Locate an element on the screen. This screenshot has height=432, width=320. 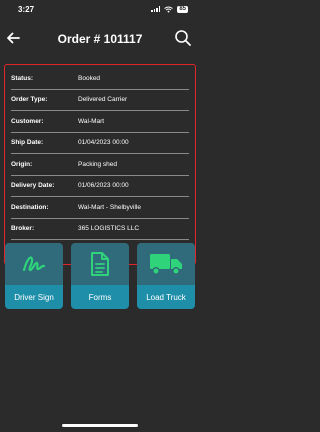
detail-row-destination: Destination: Wal-Mart - Shelbyville is located at coordinates (100, 208).